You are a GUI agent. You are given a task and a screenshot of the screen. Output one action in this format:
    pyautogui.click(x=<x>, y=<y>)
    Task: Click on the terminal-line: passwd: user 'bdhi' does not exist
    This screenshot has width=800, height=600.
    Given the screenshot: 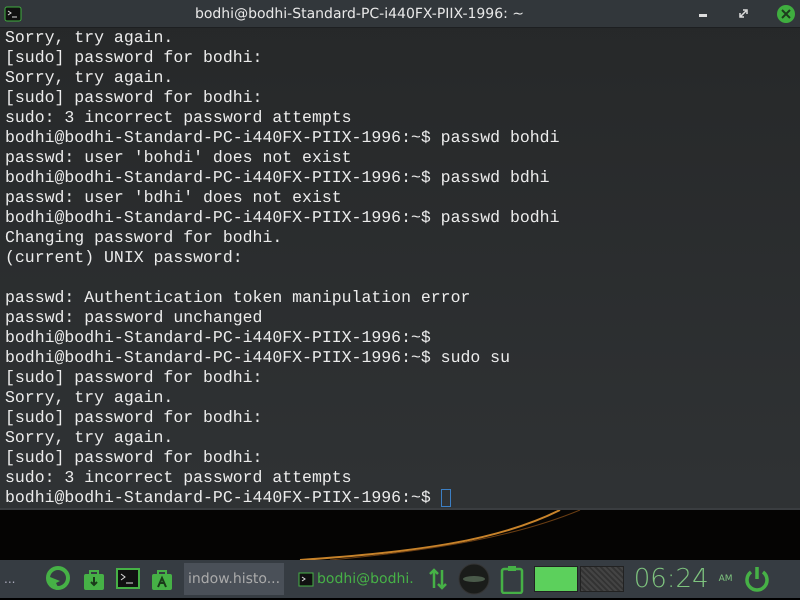 What is the action you would take?
    pyautogui.click(x=174, y=198)
    